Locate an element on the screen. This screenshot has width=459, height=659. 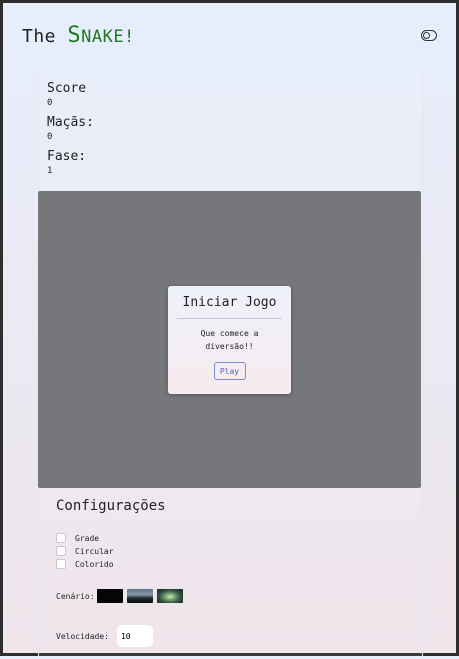
grade-label: Grade is located at coordinates (87, 538).